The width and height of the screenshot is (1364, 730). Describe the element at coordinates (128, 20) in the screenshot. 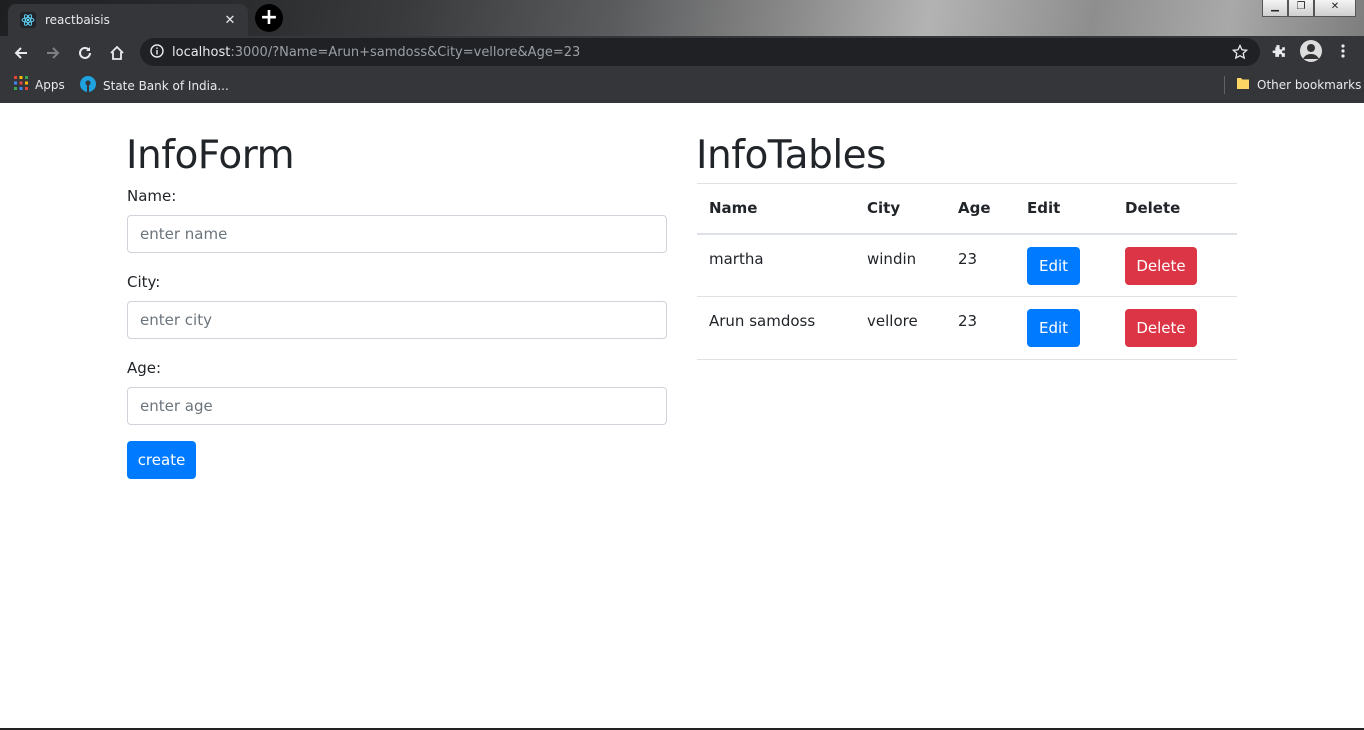

I see `browser-tab: reactbaisis ✕` at that location.